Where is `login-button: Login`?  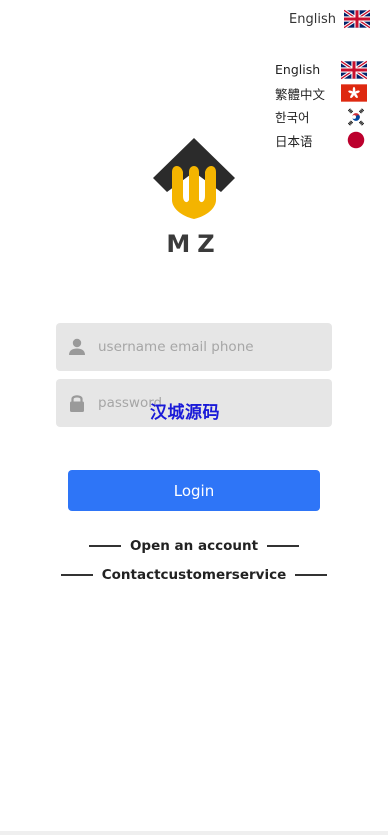 login-button: Login is located at coordinates (194, 490).